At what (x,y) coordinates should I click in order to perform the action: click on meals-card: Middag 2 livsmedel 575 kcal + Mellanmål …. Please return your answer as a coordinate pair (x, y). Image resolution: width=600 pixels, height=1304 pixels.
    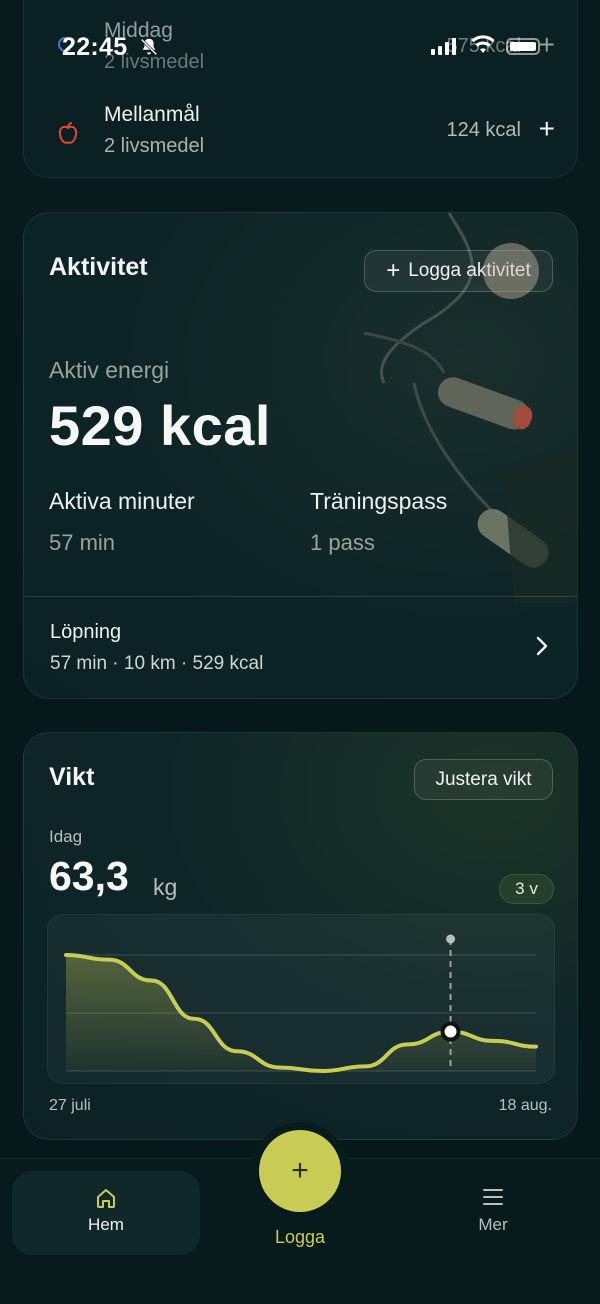
    Looking at the image, I should click on (300, 89).